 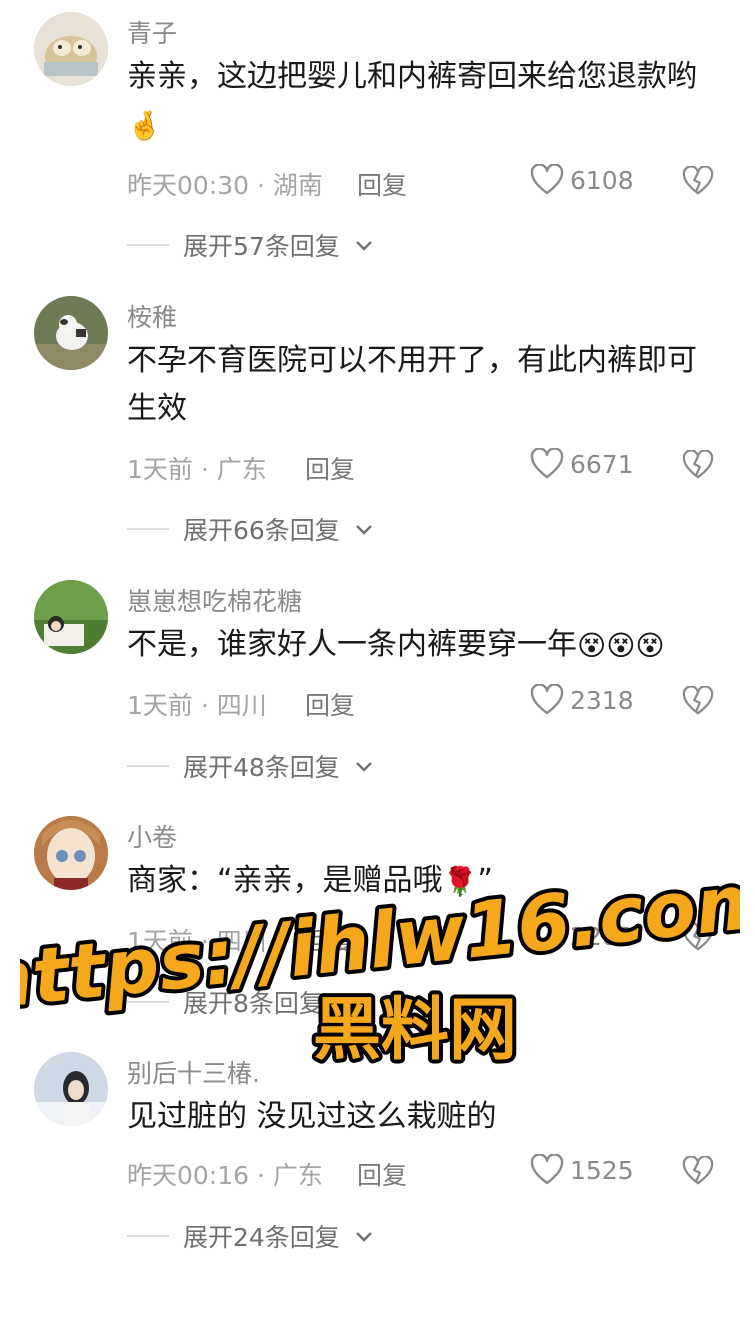 I want to click on like-count: 6108, so click(x=602, y=180).